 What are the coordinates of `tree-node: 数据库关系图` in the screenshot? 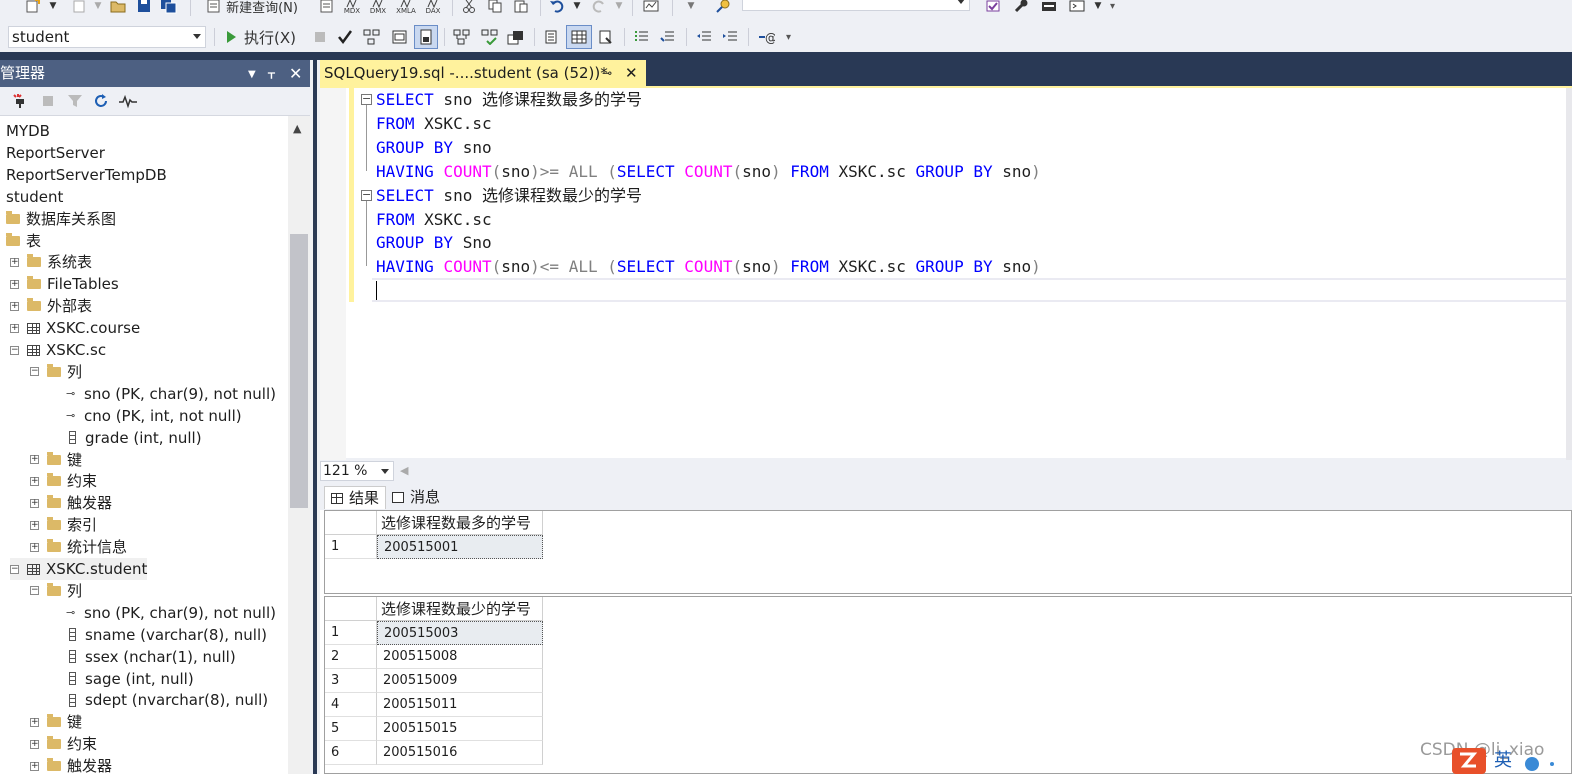 It's located at (58, 219).